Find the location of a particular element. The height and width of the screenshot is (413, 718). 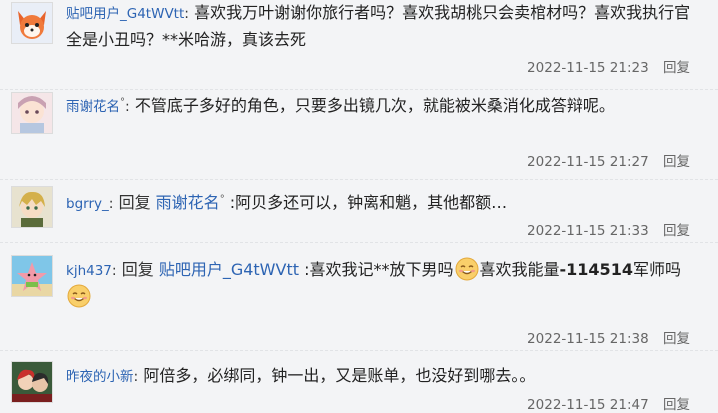

reply-meta: 2022-11-15 21:27 回复 is located at coordinates (608, 160).